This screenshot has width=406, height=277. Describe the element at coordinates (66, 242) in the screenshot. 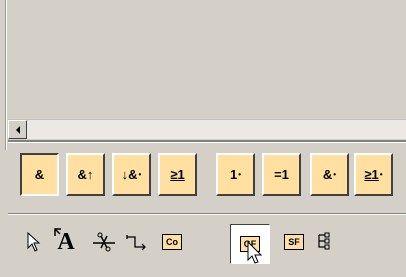

I see `text-tool: A` at that location.